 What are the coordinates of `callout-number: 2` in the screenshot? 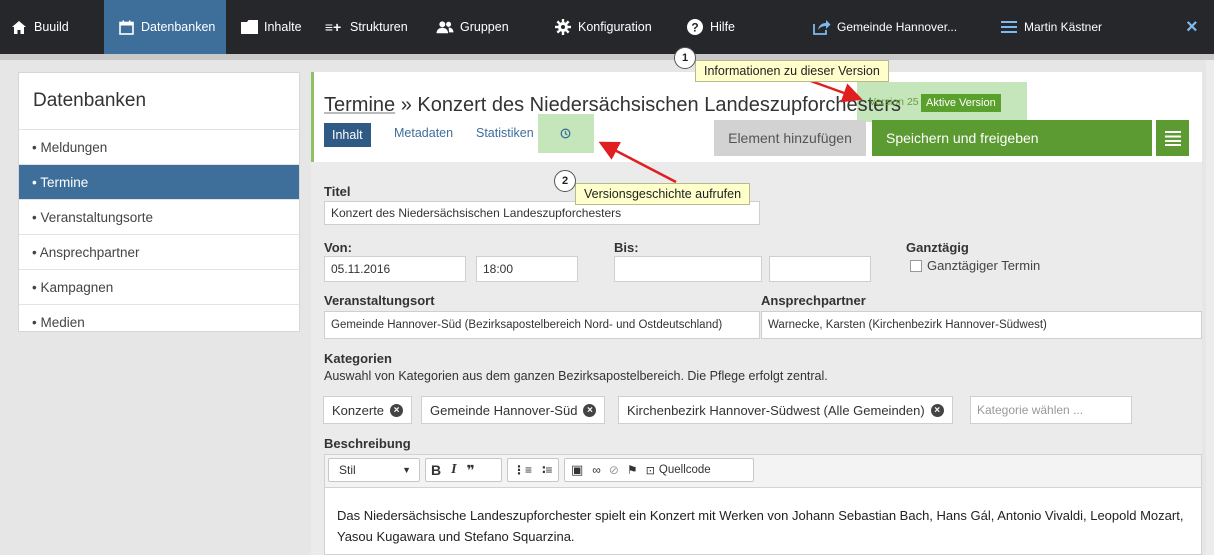 It's located at (565, 181).